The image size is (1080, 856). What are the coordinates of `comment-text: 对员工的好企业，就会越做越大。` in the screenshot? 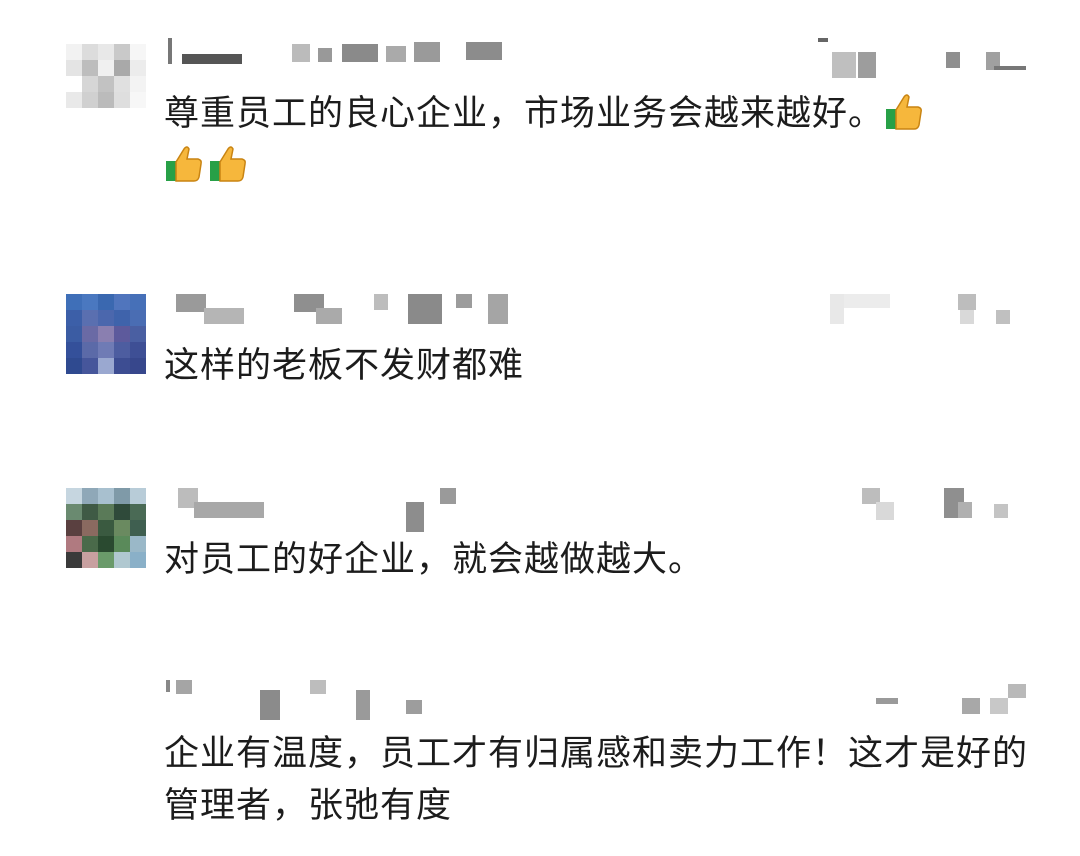 It's located at (604, 560).